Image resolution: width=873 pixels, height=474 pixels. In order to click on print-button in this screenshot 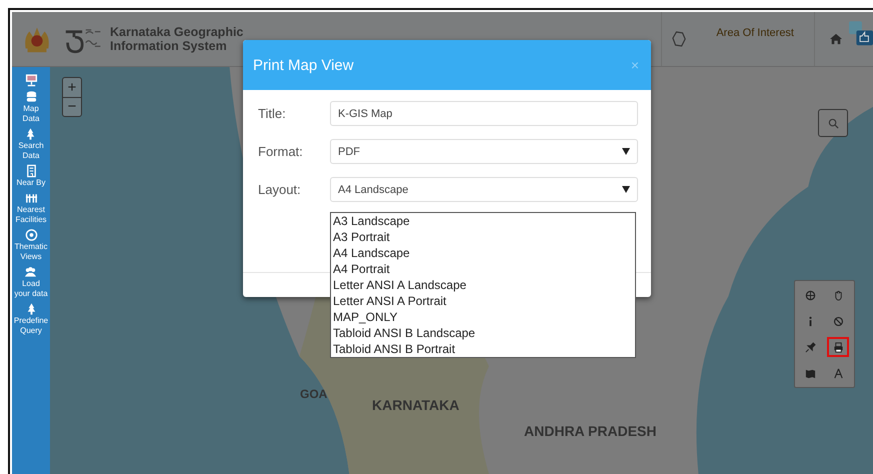, I will do `click(838, 347)`.